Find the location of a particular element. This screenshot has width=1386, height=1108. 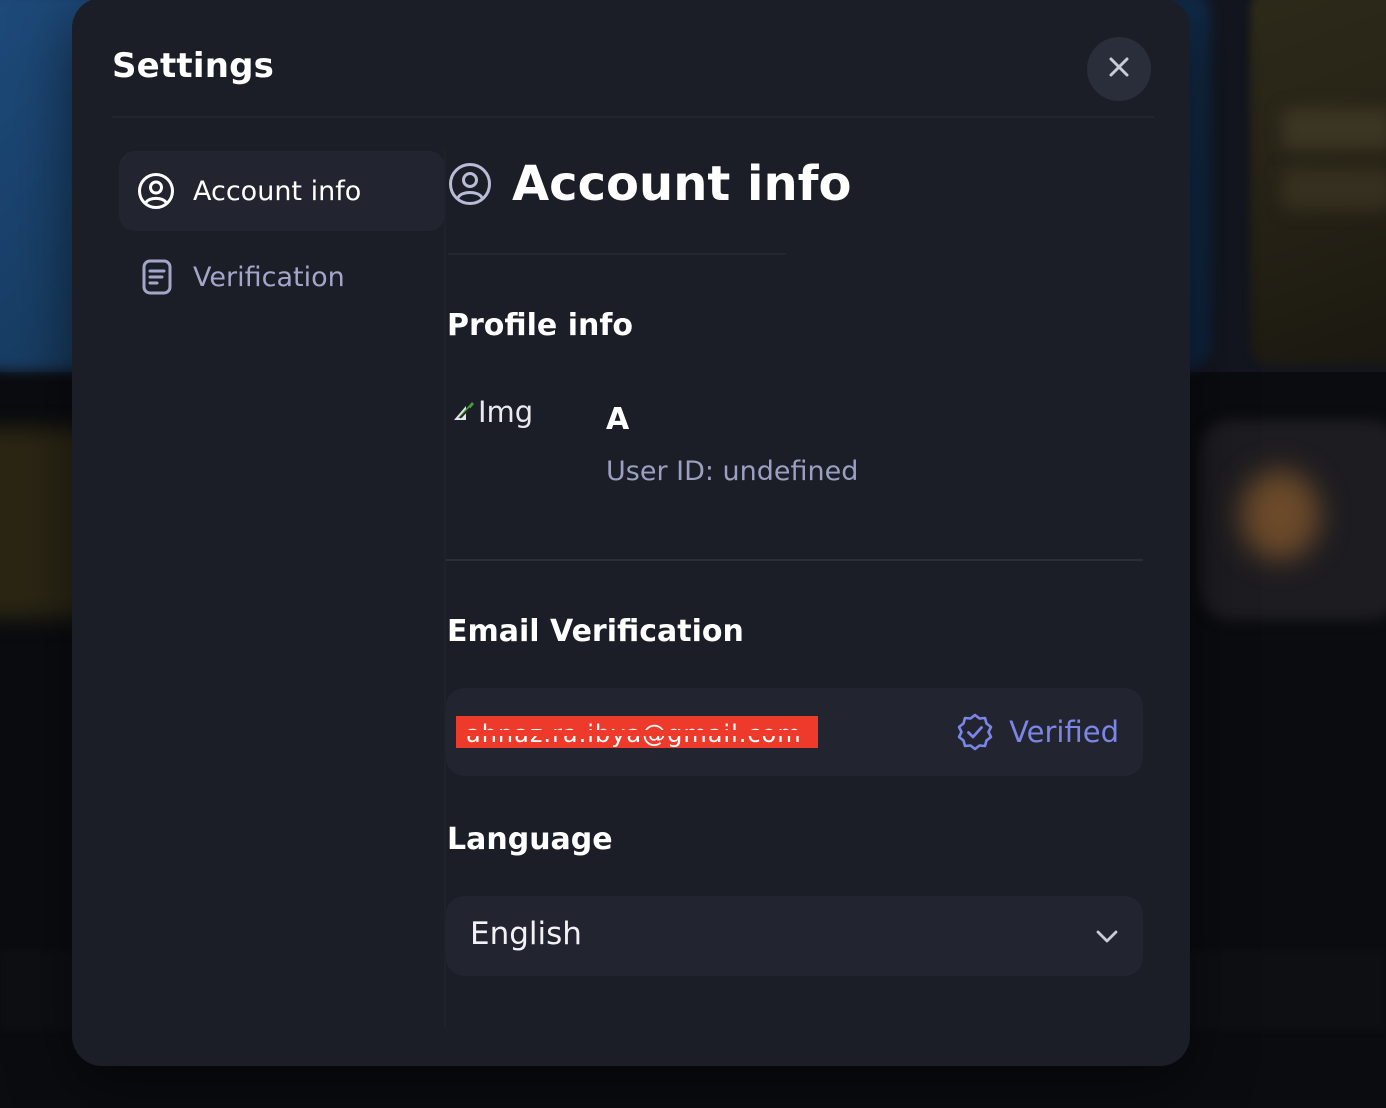

close-icon is located at coordinates (1119, 69).